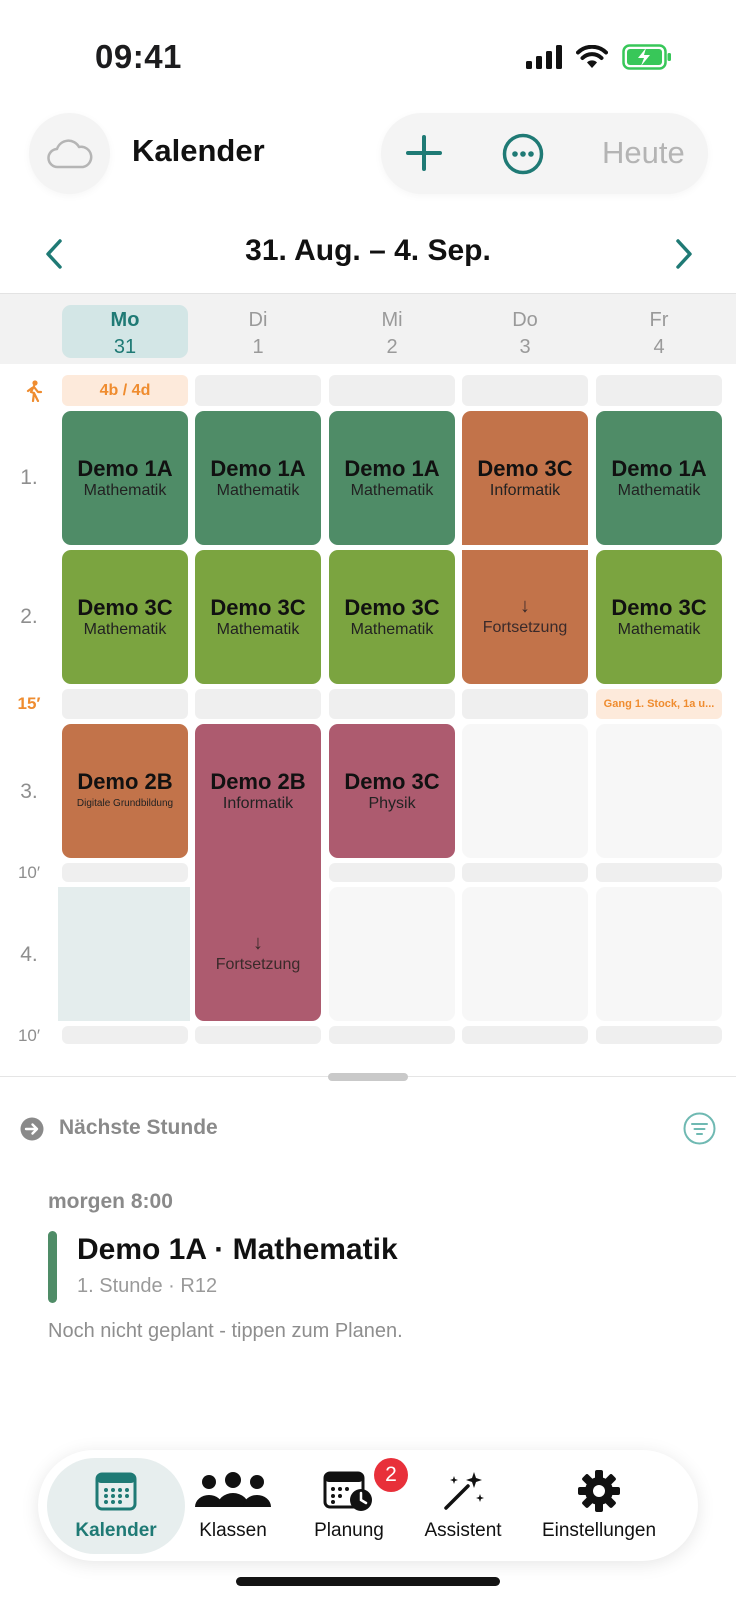  What do you see at coordinates (599, 1506) in the screenshot?
I see `tab-einstellungen: Einstellungen` at bounding box center [599, 1506].